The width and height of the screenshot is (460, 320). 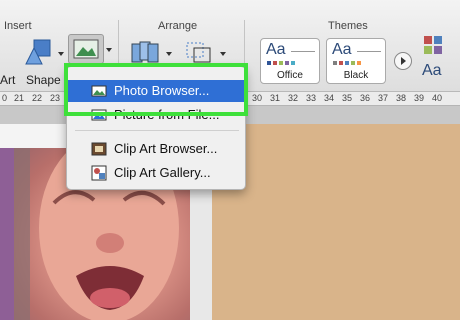 I want to click on clip-art-gallery-icon, so click(x=99, y=173).